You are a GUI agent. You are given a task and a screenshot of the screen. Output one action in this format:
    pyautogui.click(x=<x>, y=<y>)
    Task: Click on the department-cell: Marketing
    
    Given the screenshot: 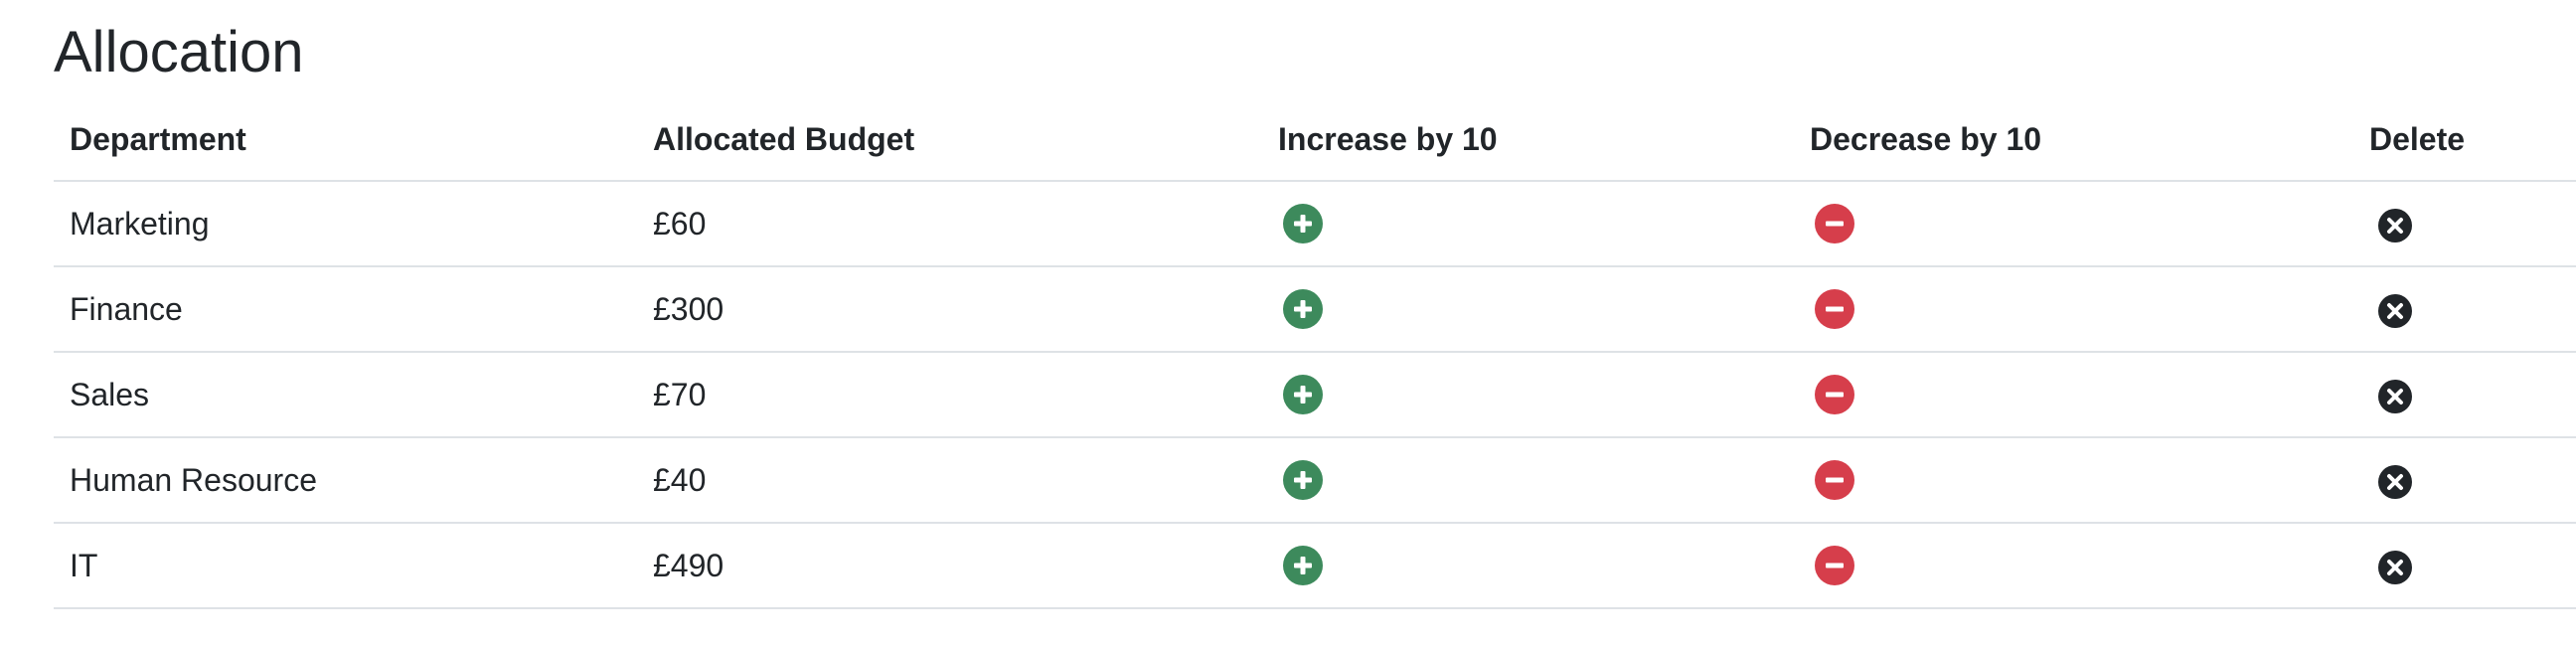 What is the action you would take?
    pyautogui.click(x=345, y=224)
    